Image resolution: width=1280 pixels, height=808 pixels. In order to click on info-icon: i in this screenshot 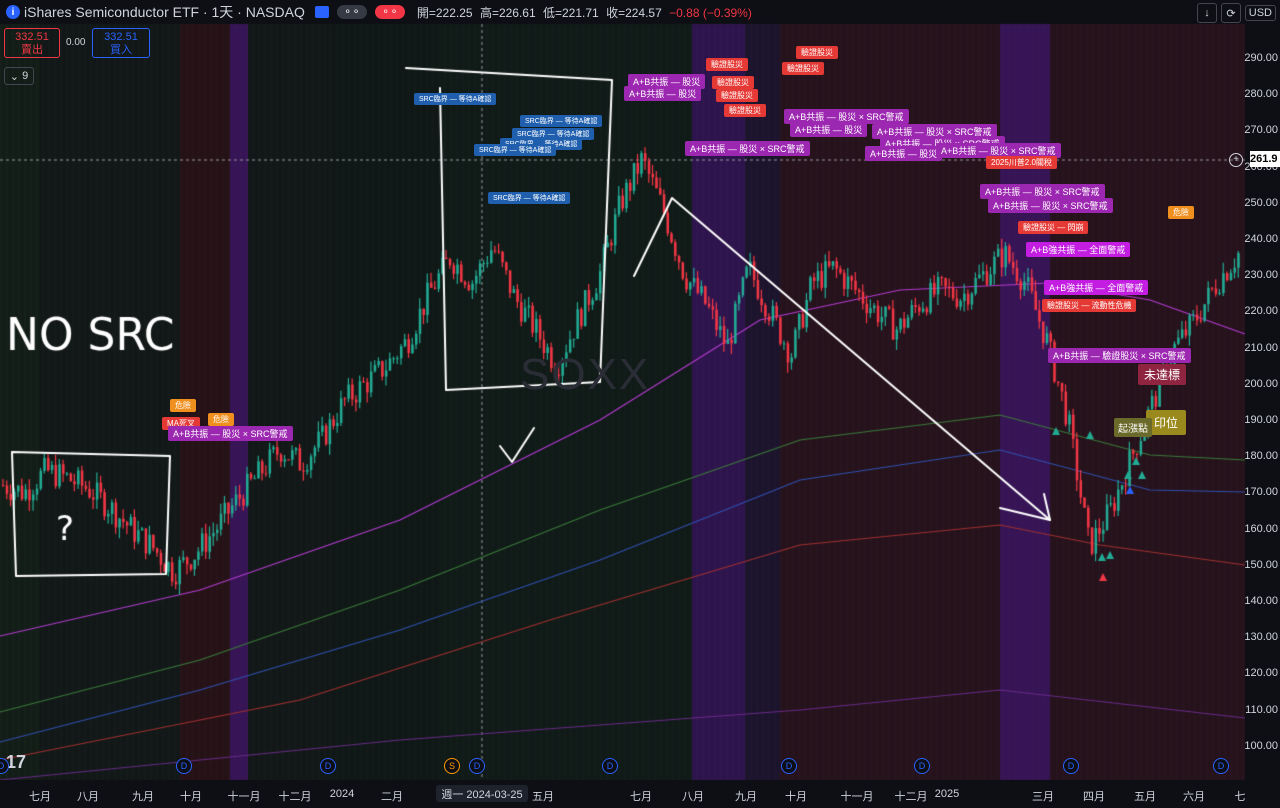, I will do `click(13, 12)`.